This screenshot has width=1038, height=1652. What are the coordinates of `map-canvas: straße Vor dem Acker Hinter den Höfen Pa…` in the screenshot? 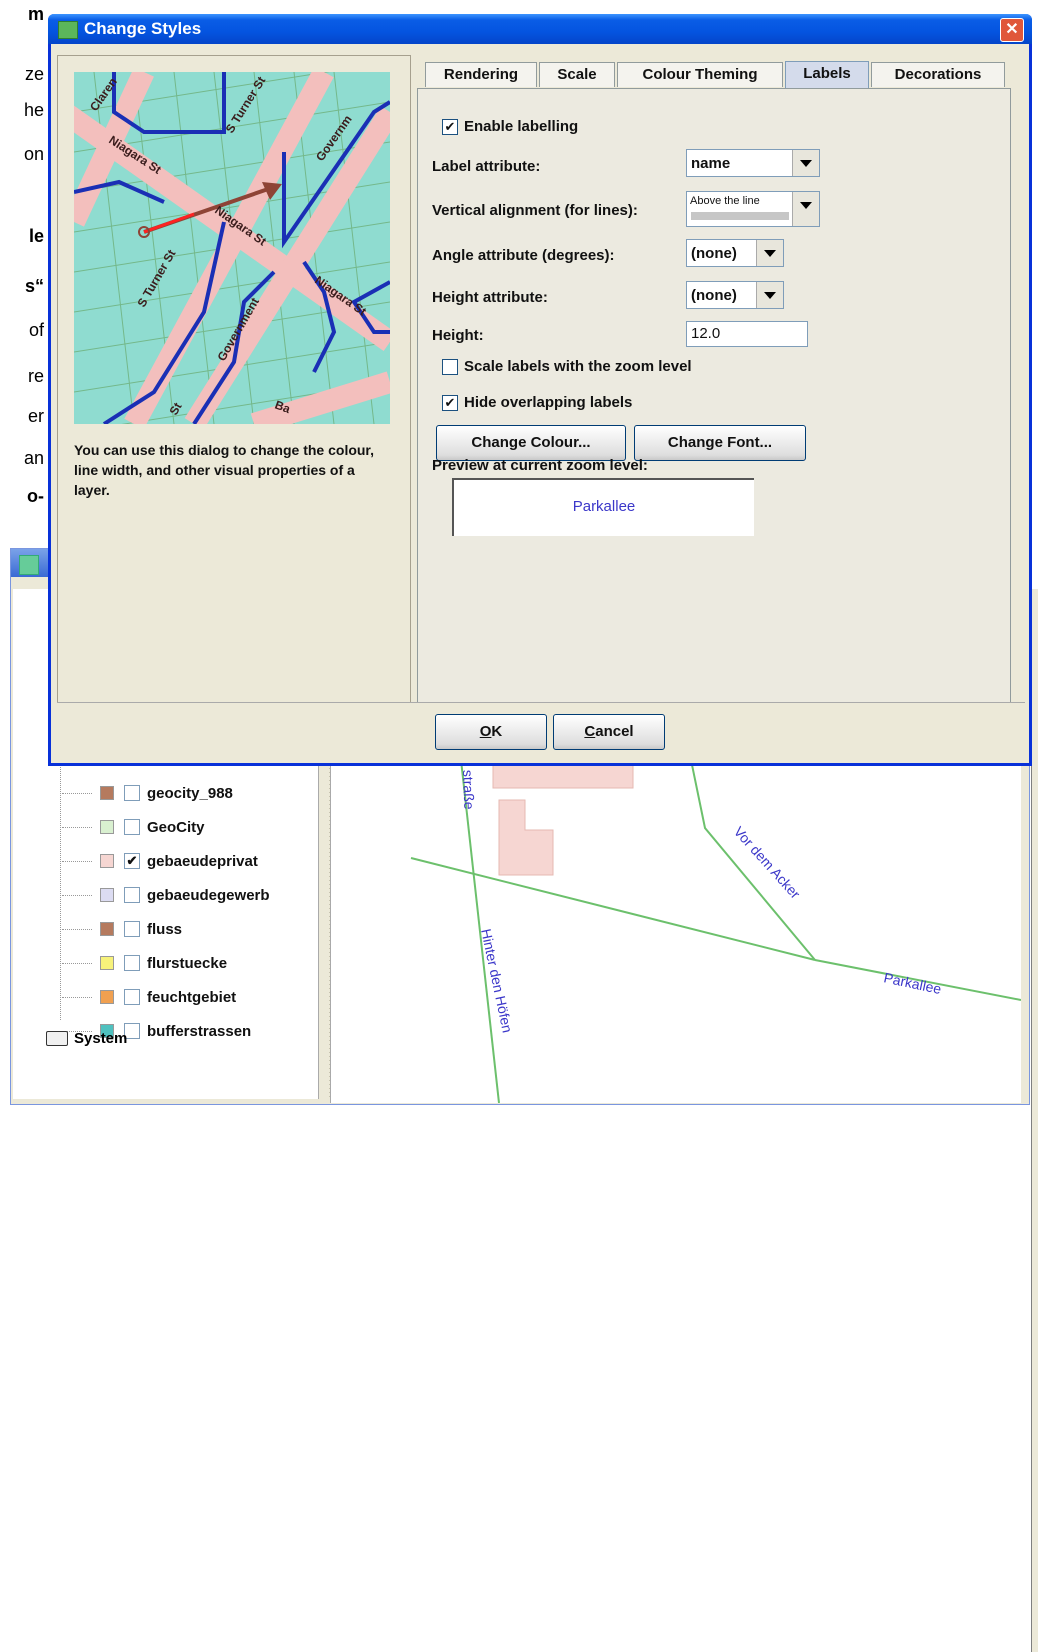 It's located at (716, 931).